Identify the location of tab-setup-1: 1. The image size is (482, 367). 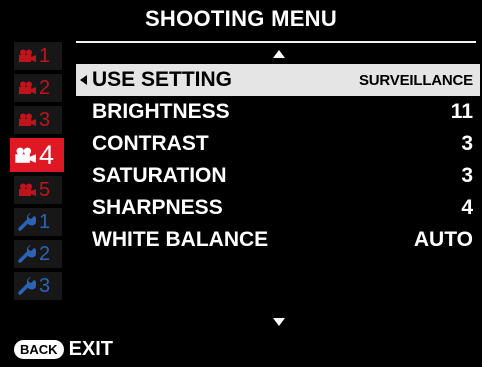
(38, 222).